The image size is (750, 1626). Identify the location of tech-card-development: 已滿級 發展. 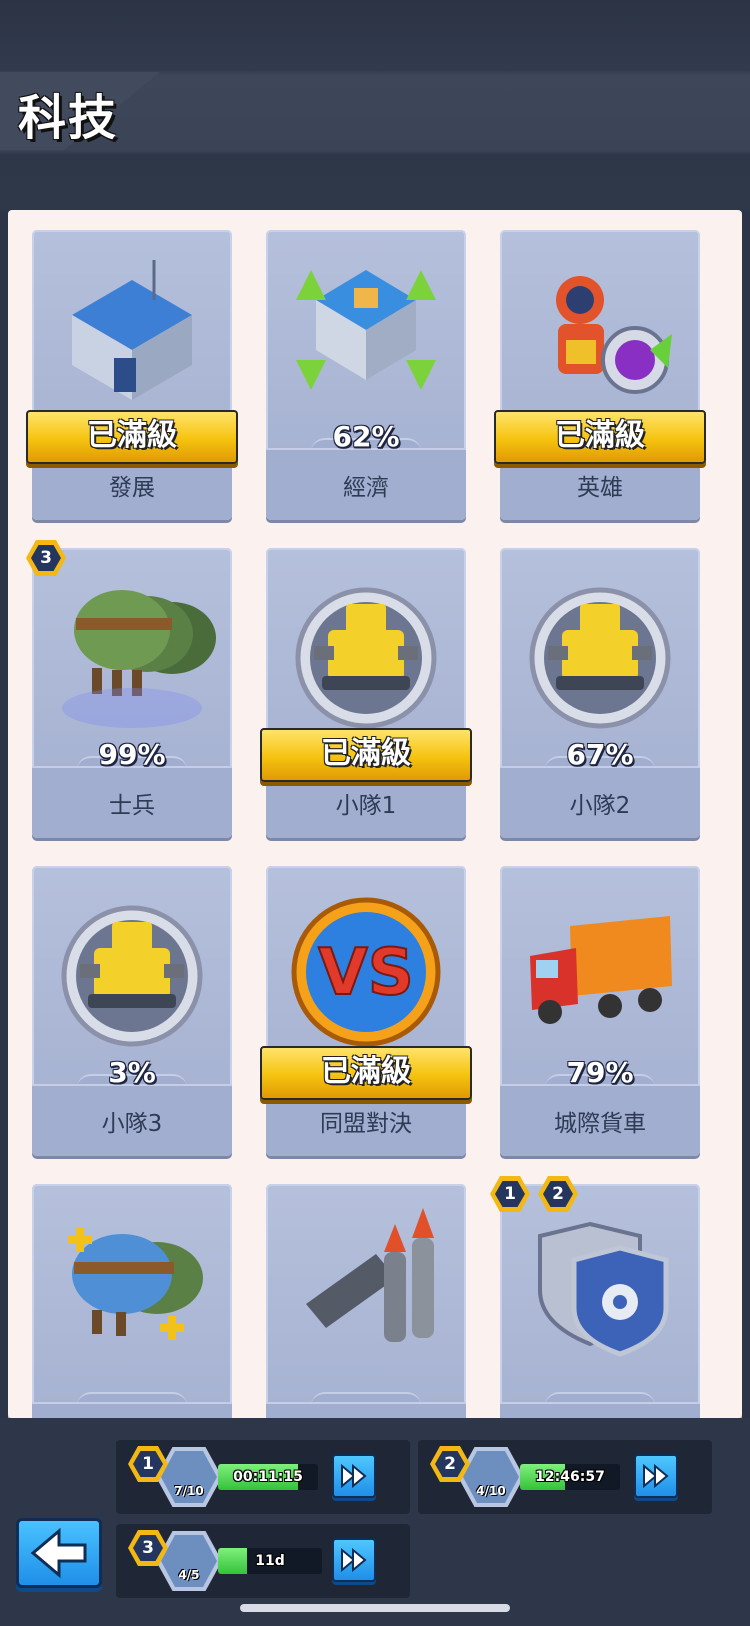
(132, 375).